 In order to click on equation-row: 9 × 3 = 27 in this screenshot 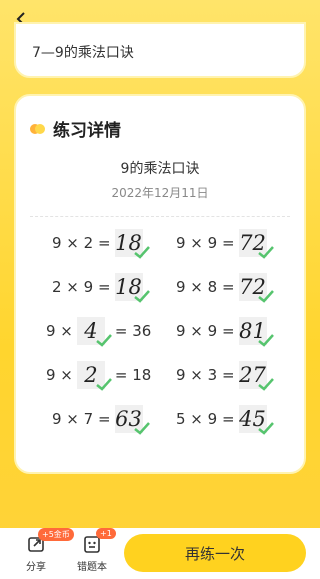, I will do `click(225, 375)`.